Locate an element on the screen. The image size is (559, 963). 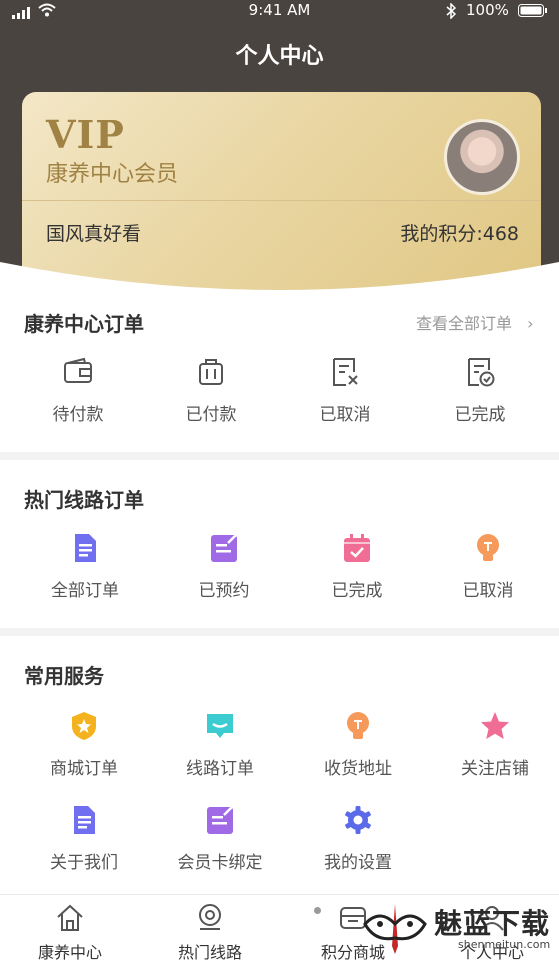
watermark-text: 魅蓝下载 is located at coordinates (492, 923).